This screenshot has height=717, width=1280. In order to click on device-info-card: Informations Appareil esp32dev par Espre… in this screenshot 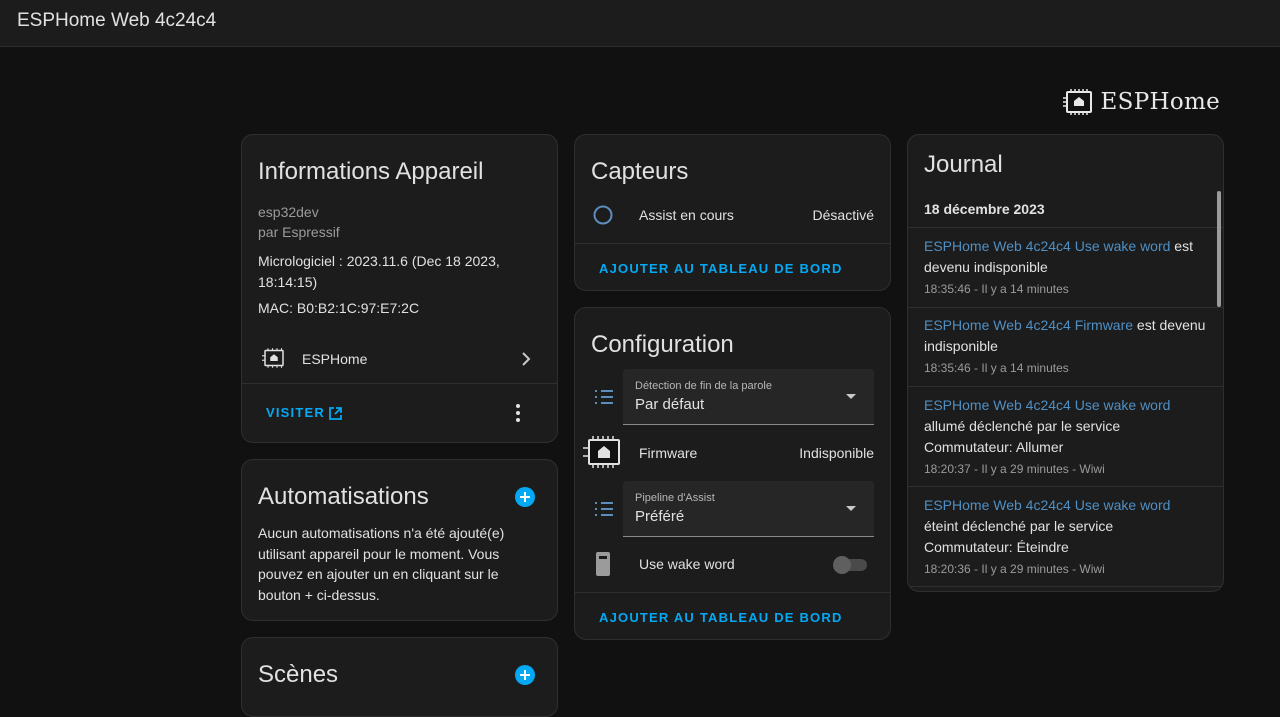, I will do `click(399, 288)`.